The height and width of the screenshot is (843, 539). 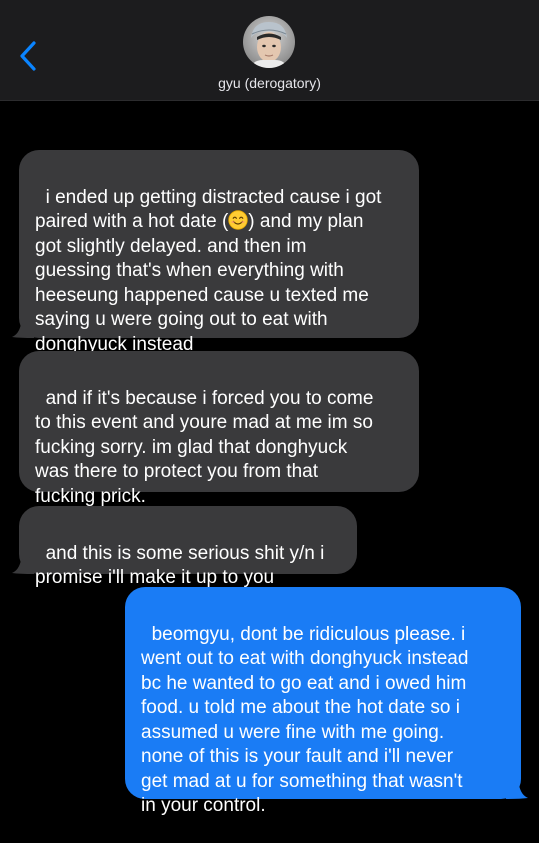 I want to click on contact-name: gyu (derogatory), so click(x=269, y=83).